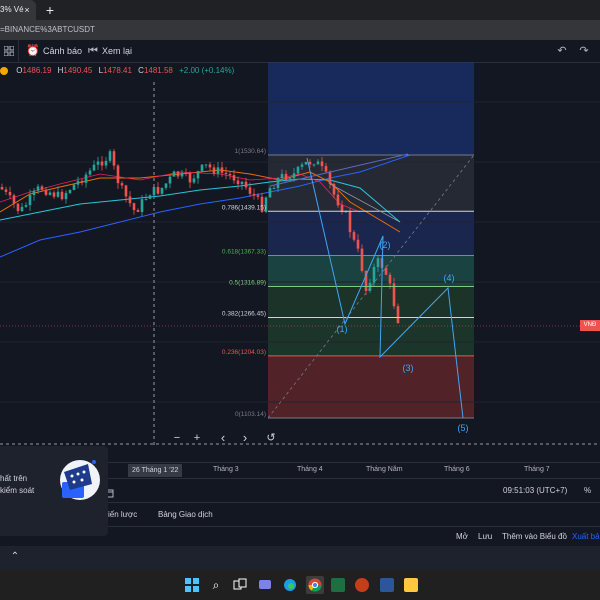  What do you see at coordinates (462, 536) in the screenshot?
I see `open-button: Mở` at bounding box center [462, 536].